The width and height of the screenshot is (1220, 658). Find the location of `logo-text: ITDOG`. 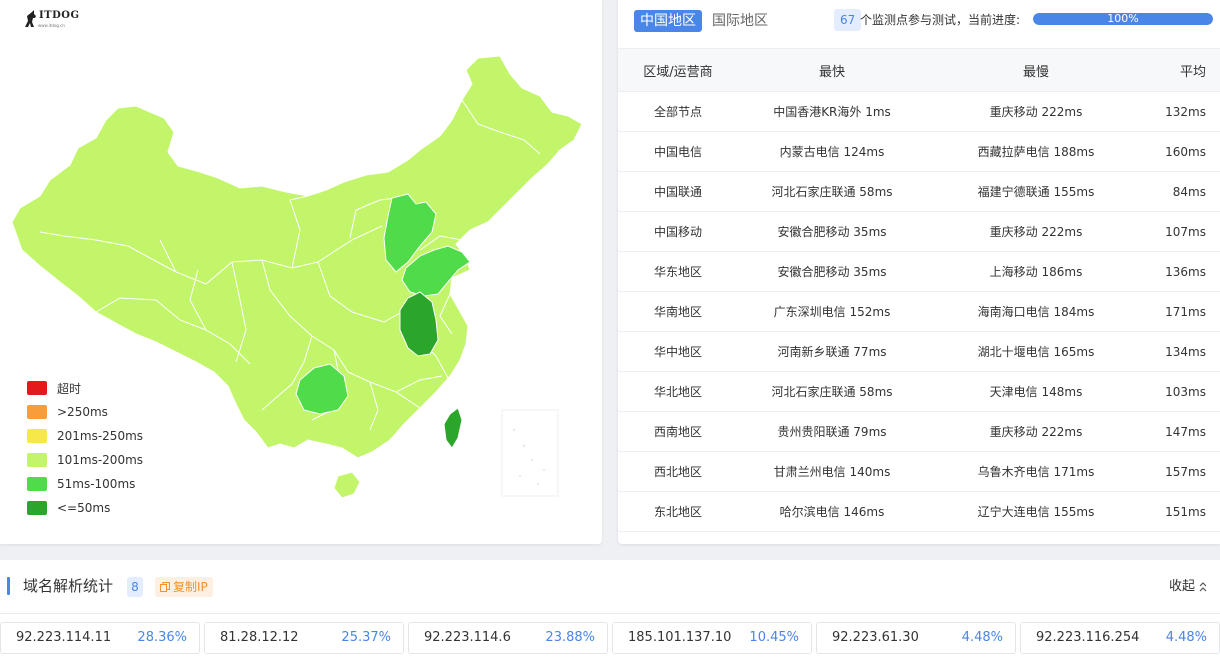

logo-text: ITDOG is located at coordinates (59, 15).